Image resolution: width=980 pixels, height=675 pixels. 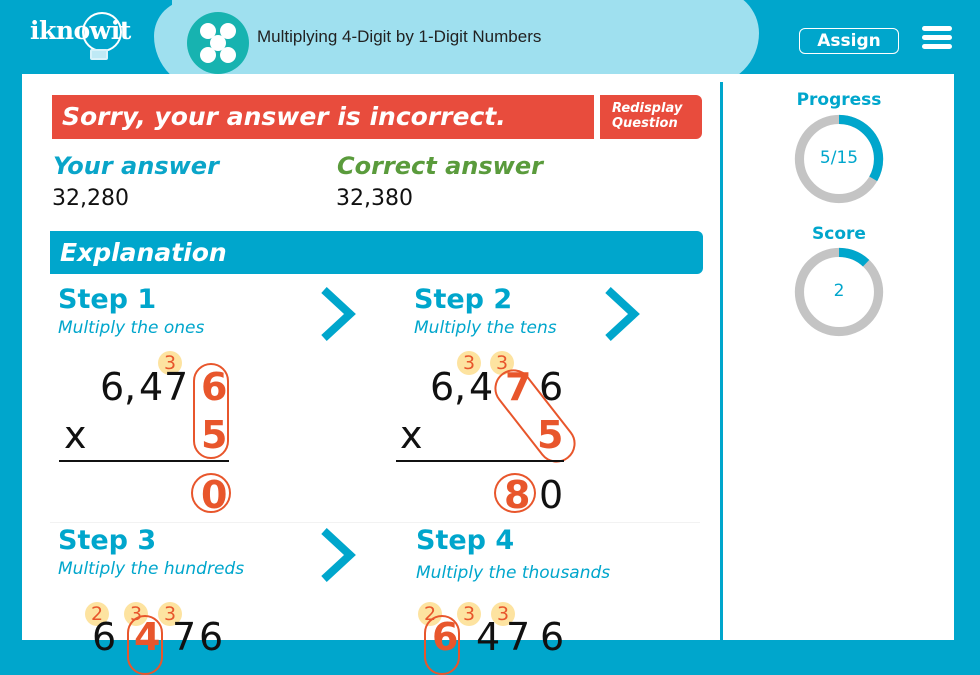 What do you see at coordinates (485, 328) in the screenshot?
I see `step-subtitle: Multiply the tens` at bounding box center [485, 328].